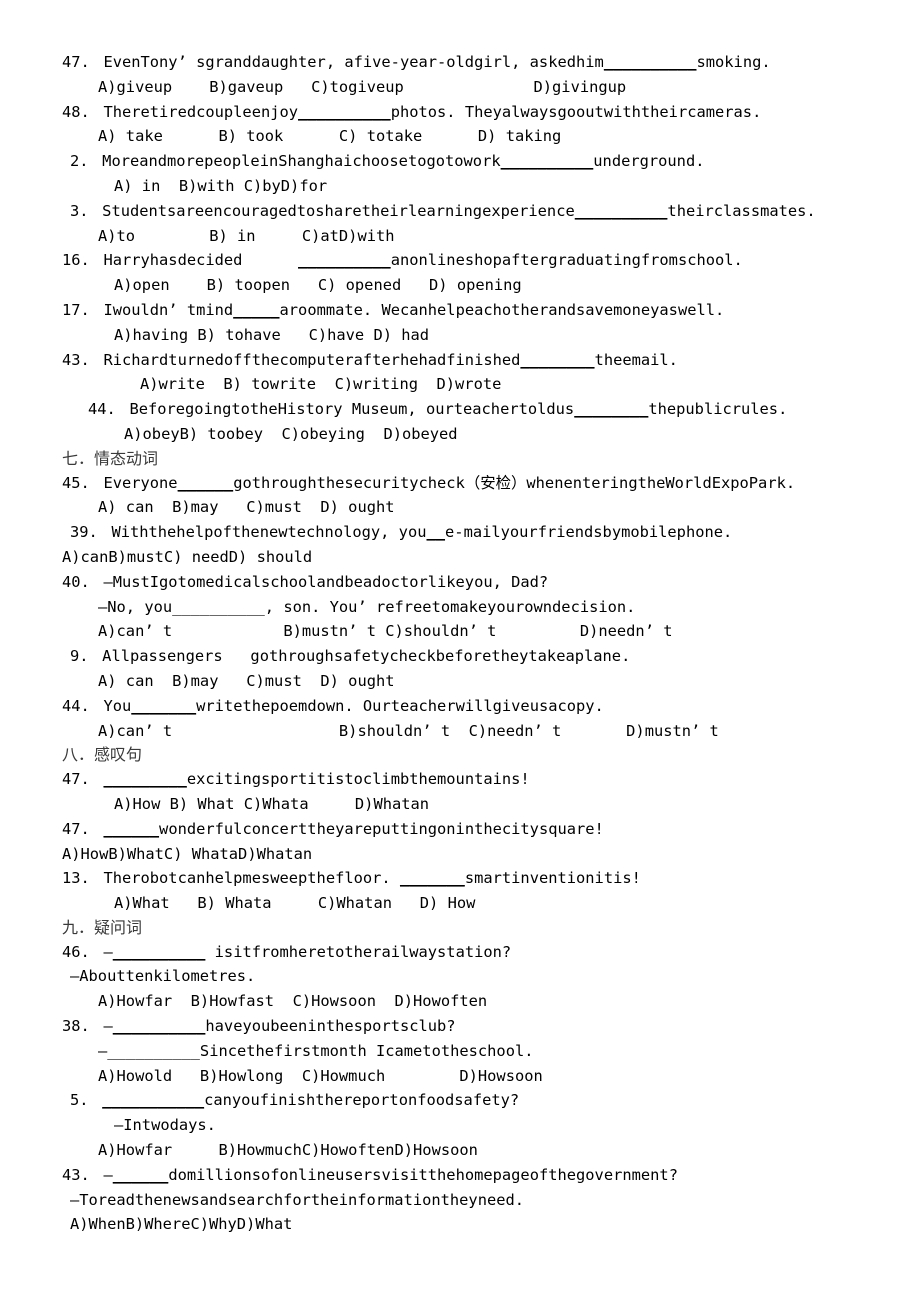 Image resolution: width=920 pixels, height=1302 pixels. I want to click on question-options-text: A)write B) towrite C)writing D)wrote, so click(320, 384).